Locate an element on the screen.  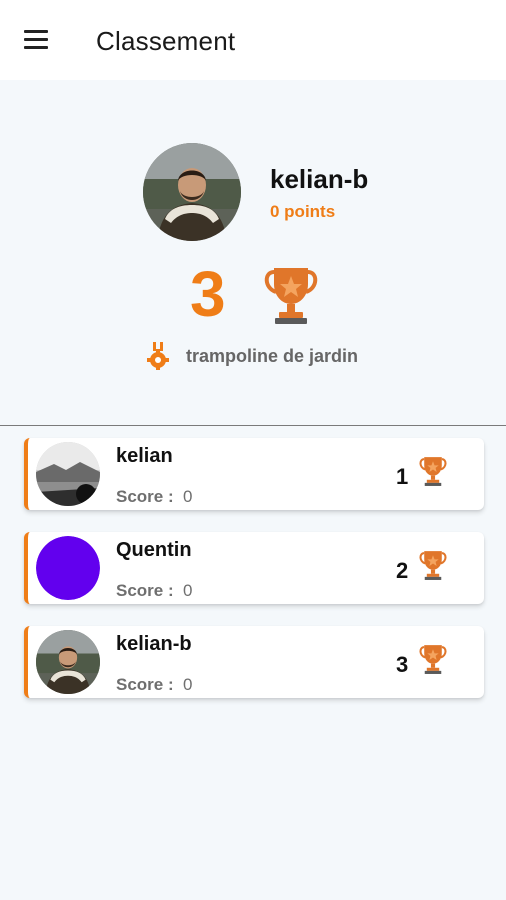
profile-points: 0 points is located at coordinates (303, 211).